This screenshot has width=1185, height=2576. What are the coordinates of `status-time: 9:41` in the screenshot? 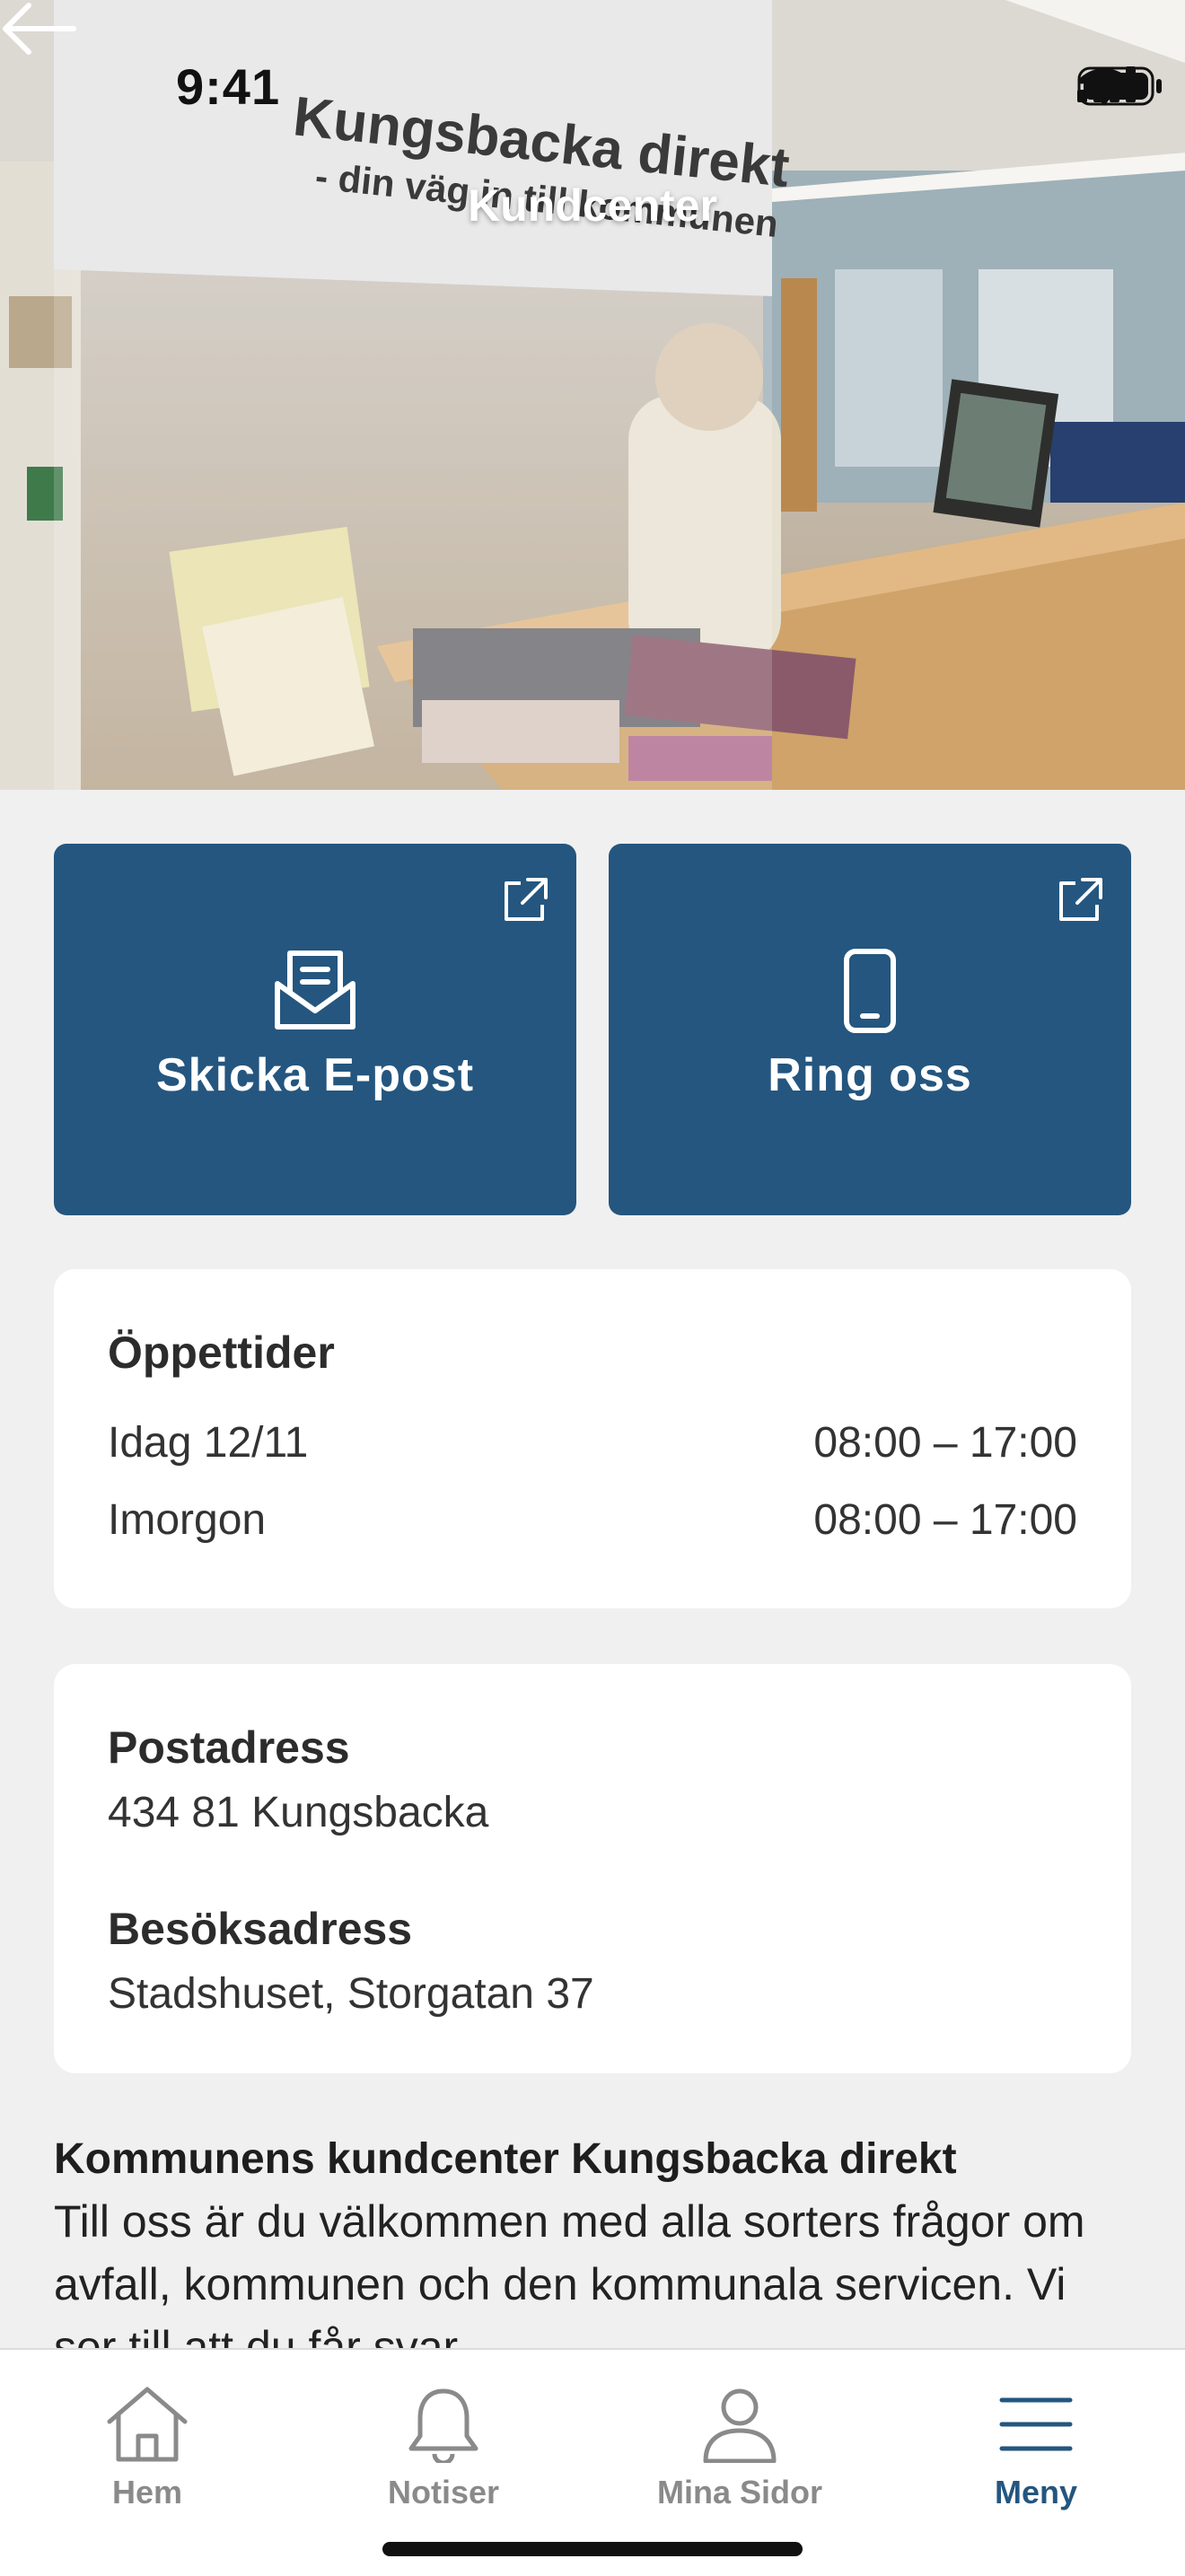 It's located at (228, 86).